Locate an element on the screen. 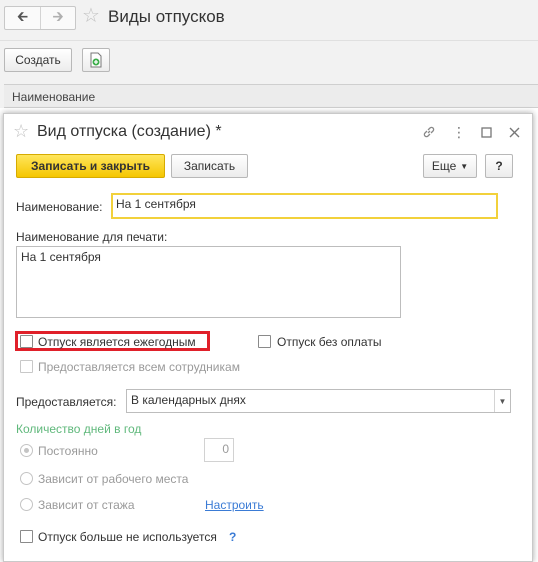 The width and height of the screenshot is (538, 562). document-add-icon is located at coordinates (96, 60).